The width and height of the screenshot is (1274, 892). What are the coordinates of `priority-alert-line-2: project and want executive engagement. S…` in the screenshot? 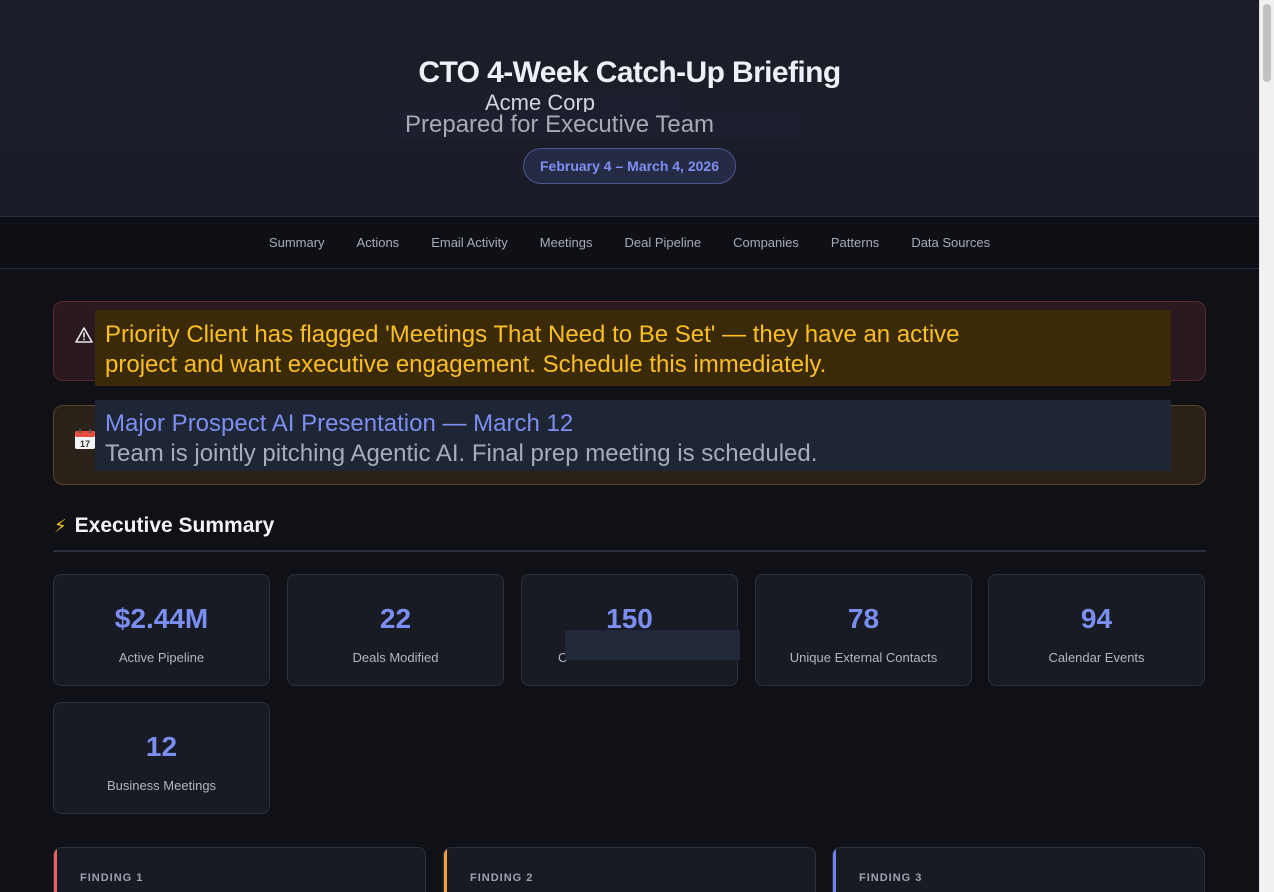 It's located at (466, 364).